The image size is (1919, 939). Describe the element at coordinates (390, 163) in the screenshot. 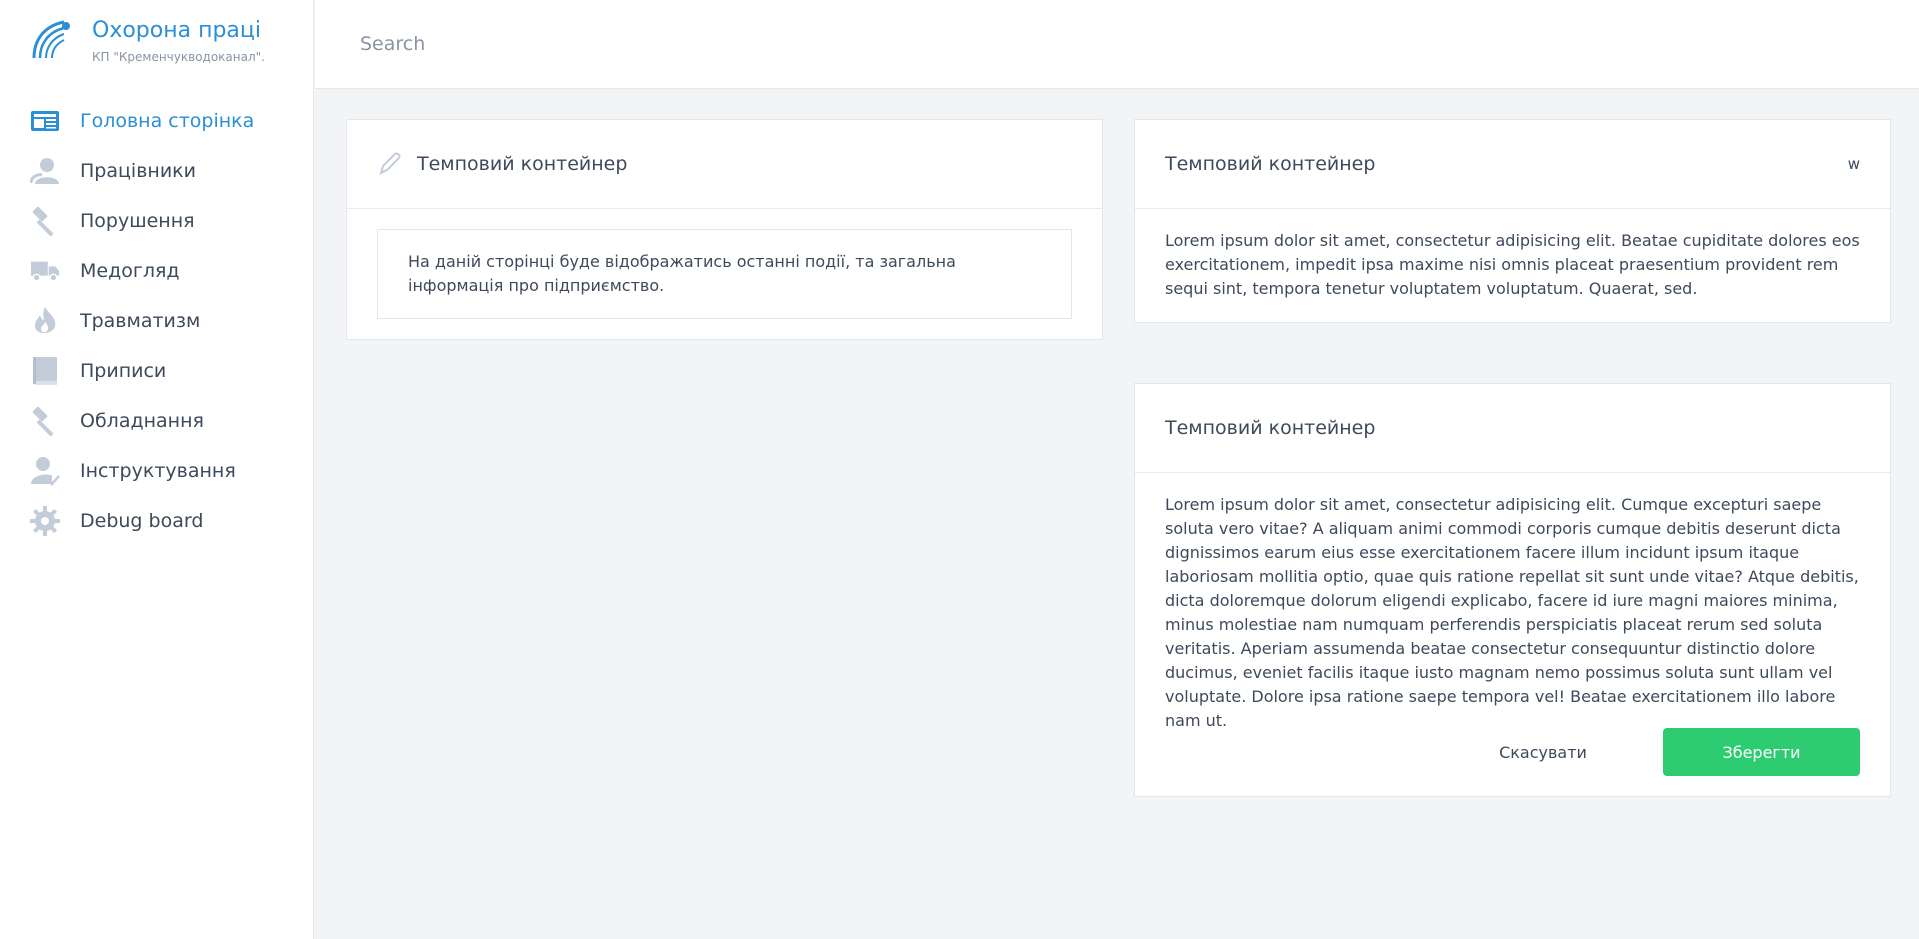

I see `pencil-icon` at that location.